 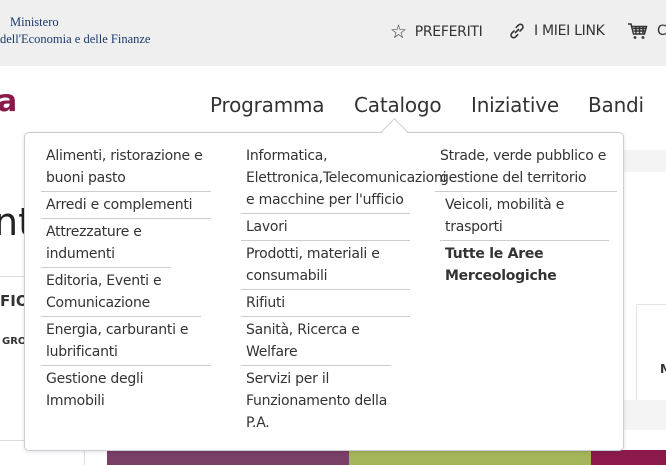 What do you see at coordinates (651, 353) in the screenshot?
I see `background-card` at bounding box center [651, 353].